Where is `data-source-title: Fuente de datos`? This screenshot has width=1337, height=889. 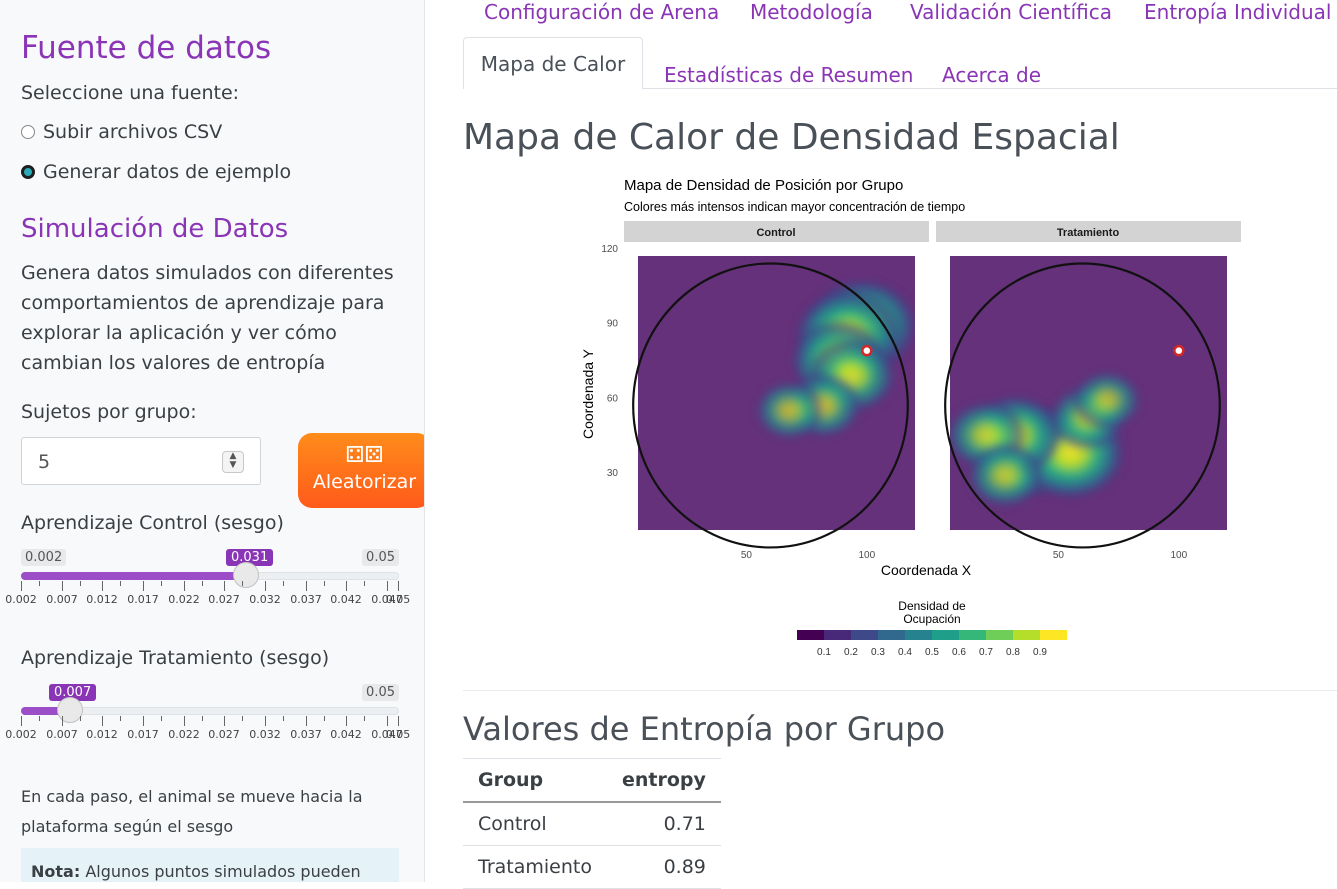 data-source-title: Fuente de datos is located at coordinates (146, 48).